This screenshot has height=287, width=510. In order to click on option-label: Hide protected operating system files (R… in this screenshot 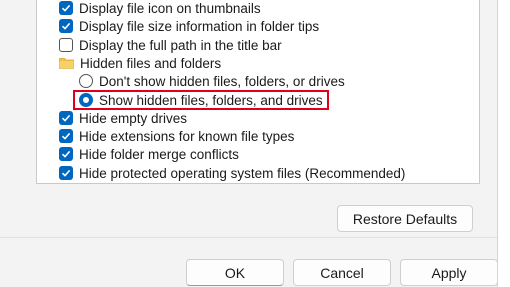, I will do `click(242, 173)`.